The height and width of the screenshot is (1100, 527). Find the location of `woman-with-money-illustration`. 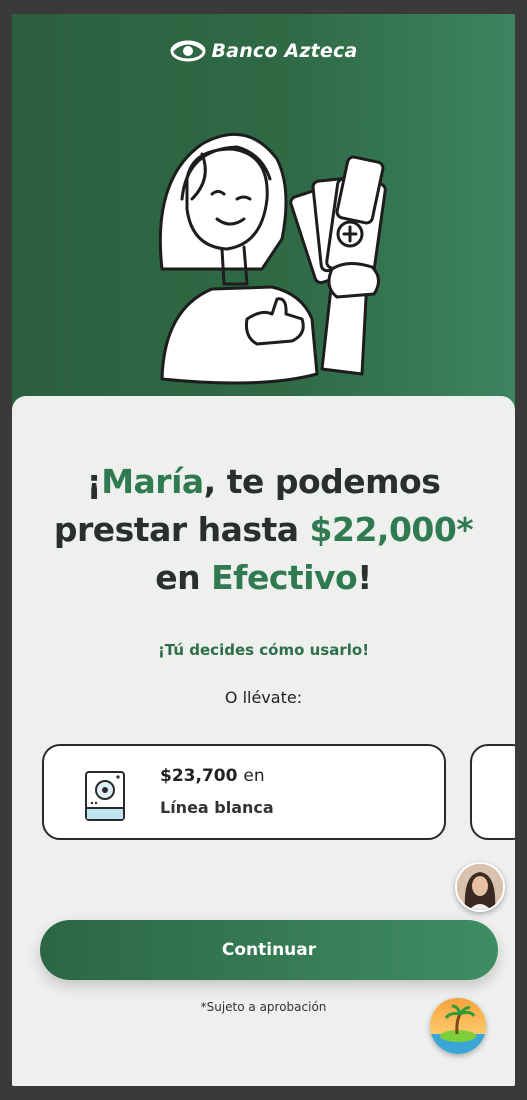

woman-with-money-illustration is located at coordinates (272, 258).